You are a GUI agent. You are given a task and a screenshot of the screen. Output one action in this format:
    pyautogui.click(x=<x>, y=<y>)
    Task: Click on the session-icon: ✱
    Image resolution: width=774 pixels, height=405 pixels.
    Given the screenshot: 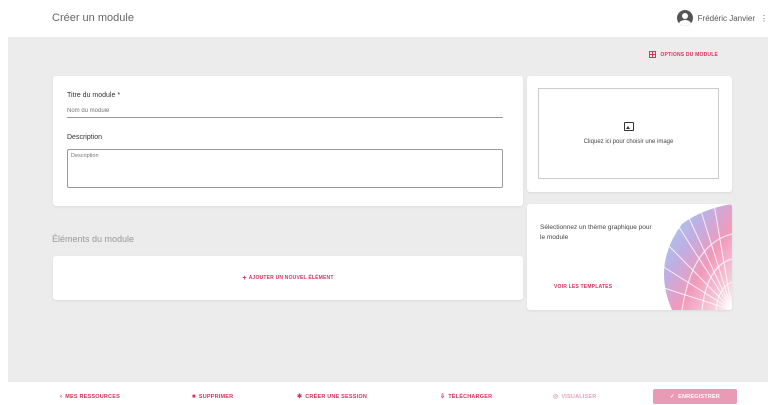 What is the action you would take?
    pyautogui.click(x=300, y=397)
    